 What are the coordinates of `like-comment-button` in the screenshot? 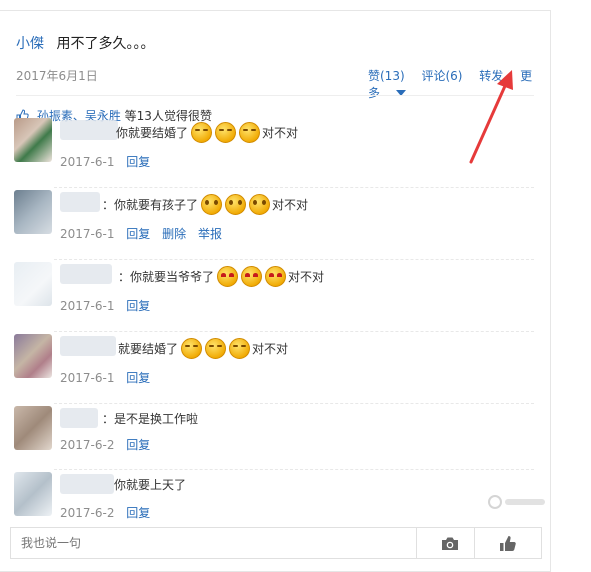 It's located at (507, 543).